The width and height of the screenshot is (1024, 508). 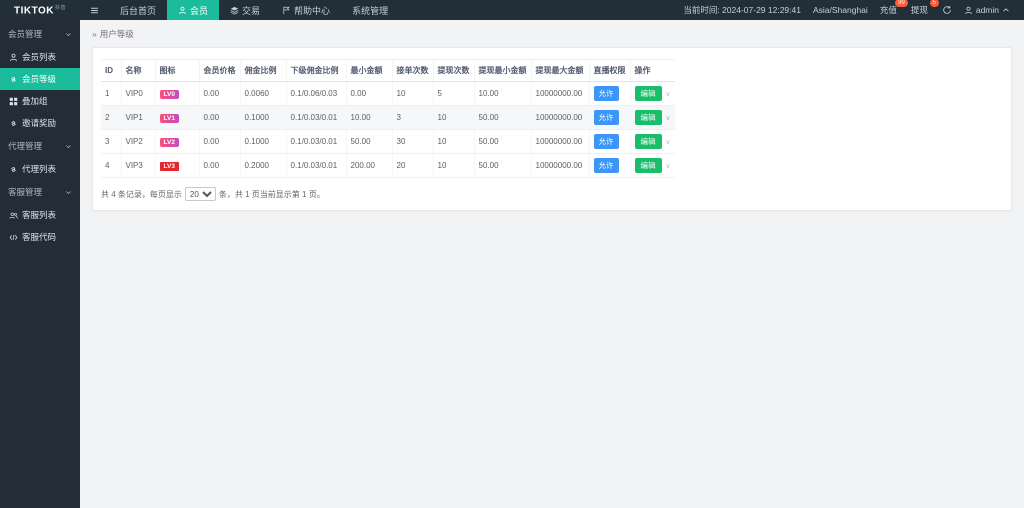 What do you see at coordinates (369, 70) in the screenshot?
I see `column-header: 最小金额` at bounding box center [369, 70].